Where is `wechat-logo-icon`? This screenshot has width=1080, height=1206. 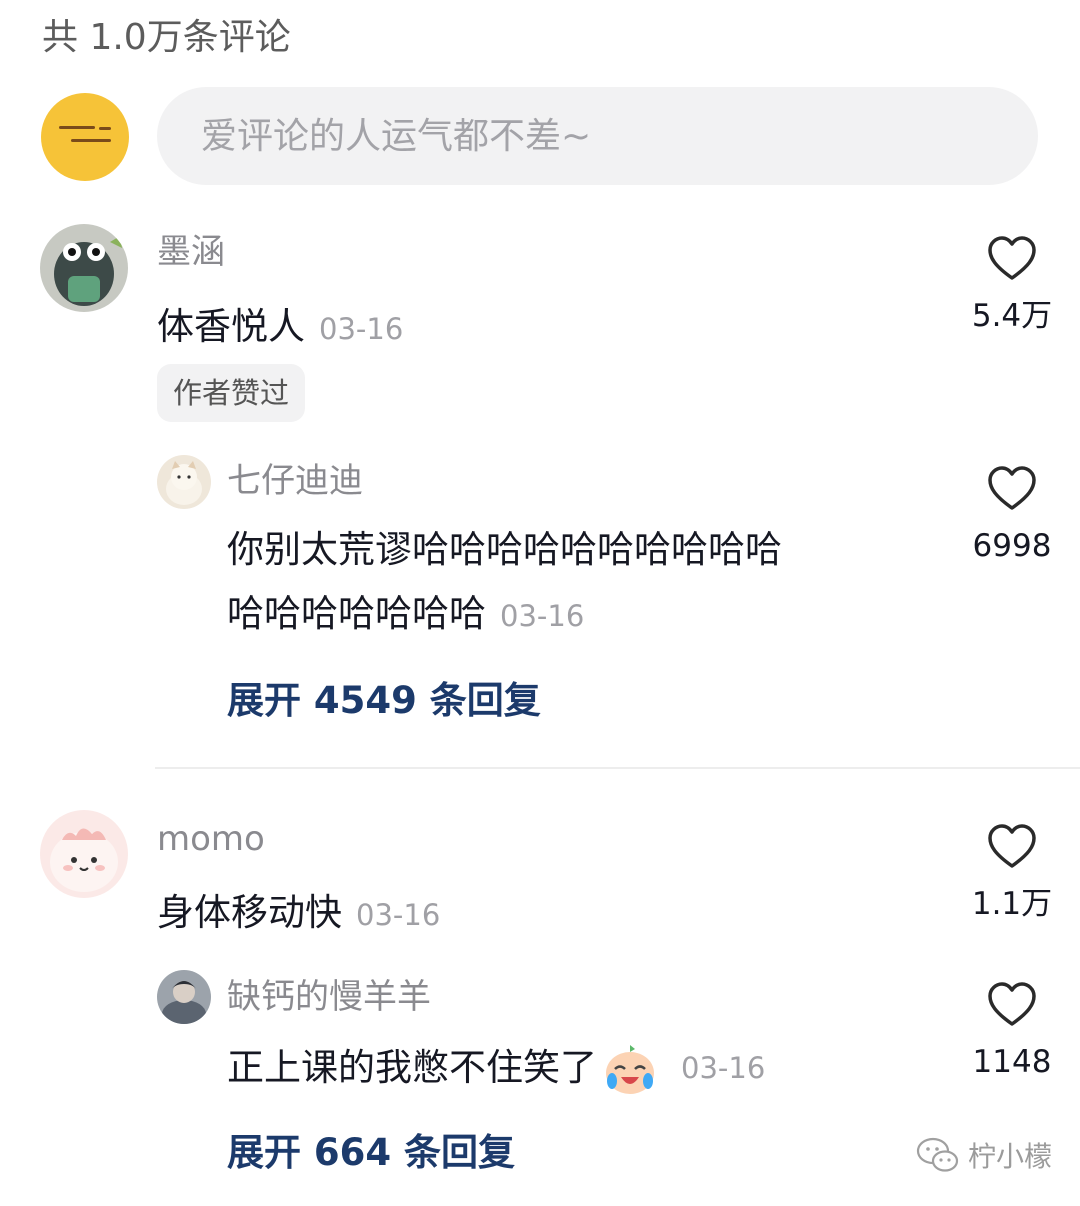
wechat-logo-icon is located at coordinates (937, 1154).